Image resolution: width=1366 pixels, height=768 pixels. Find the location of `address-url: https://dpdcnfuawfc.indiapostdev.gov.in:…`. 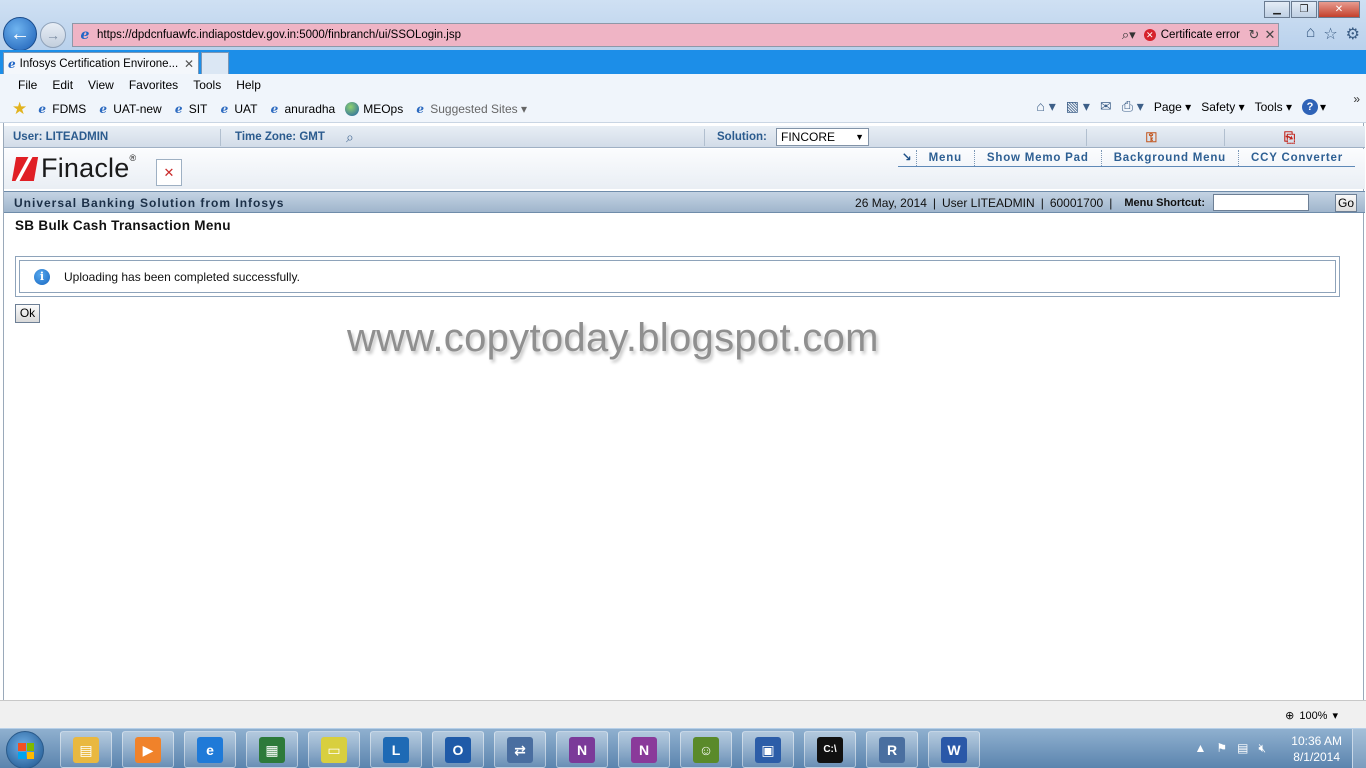

address-url: https://dpdcnfuawfc.indiapostdev.gov.in:… is located at coordinates (605, 35).